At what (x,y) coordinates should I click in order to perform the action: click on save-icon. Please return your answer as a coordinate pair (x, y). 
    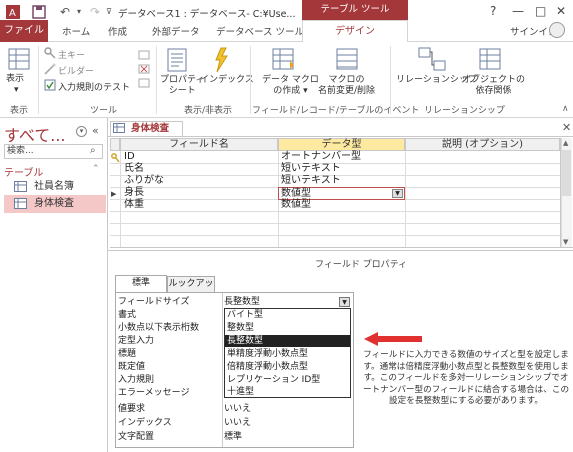
    Looking at the image, I should click on (39, 12).